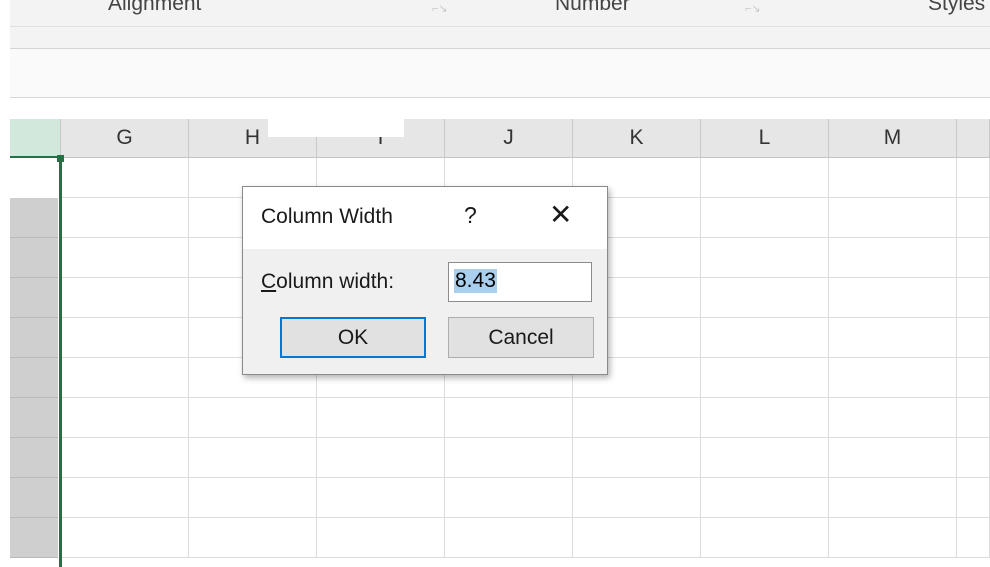  I want to click on overlay-patch, so click(336, 118).